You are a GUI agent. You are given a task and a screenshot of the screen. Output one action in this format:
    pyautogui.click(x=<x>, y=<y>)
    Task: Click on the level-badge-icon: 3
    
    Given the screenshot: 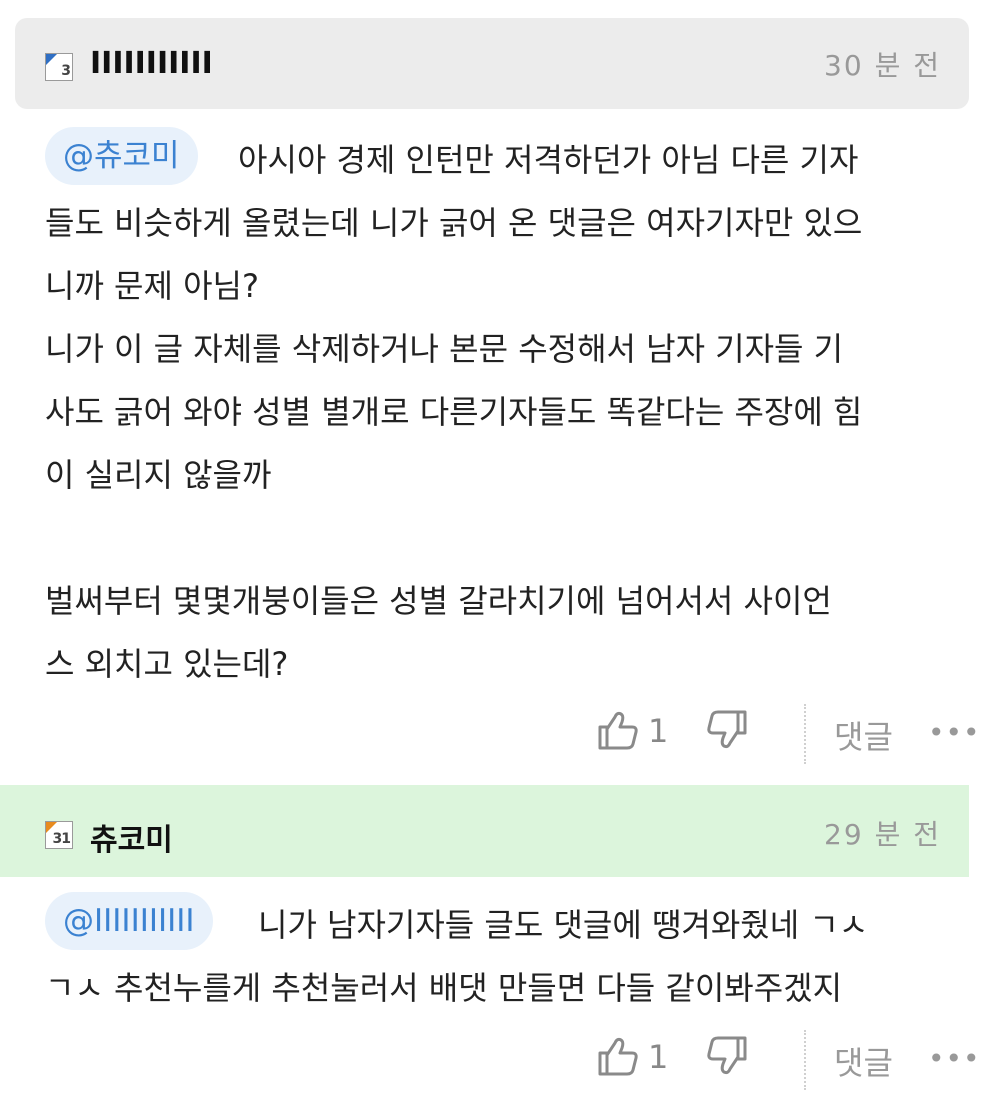 What is the action you would take?
    pyautogui.click(x=59, y=67)
    